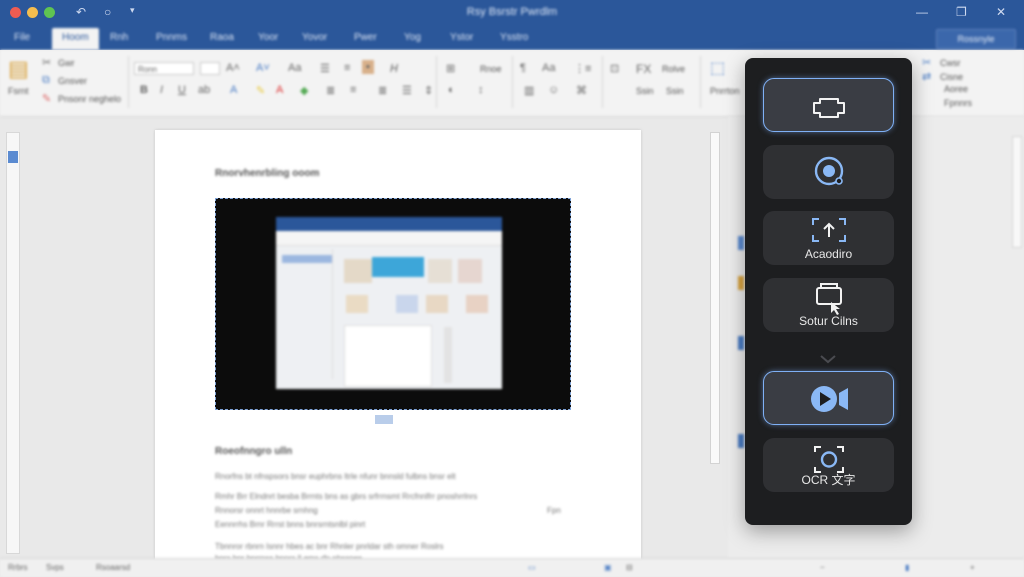 This screenshot has height=577, width=1024. I want to click on highlighter-icon: ✎, so click(260, 90).